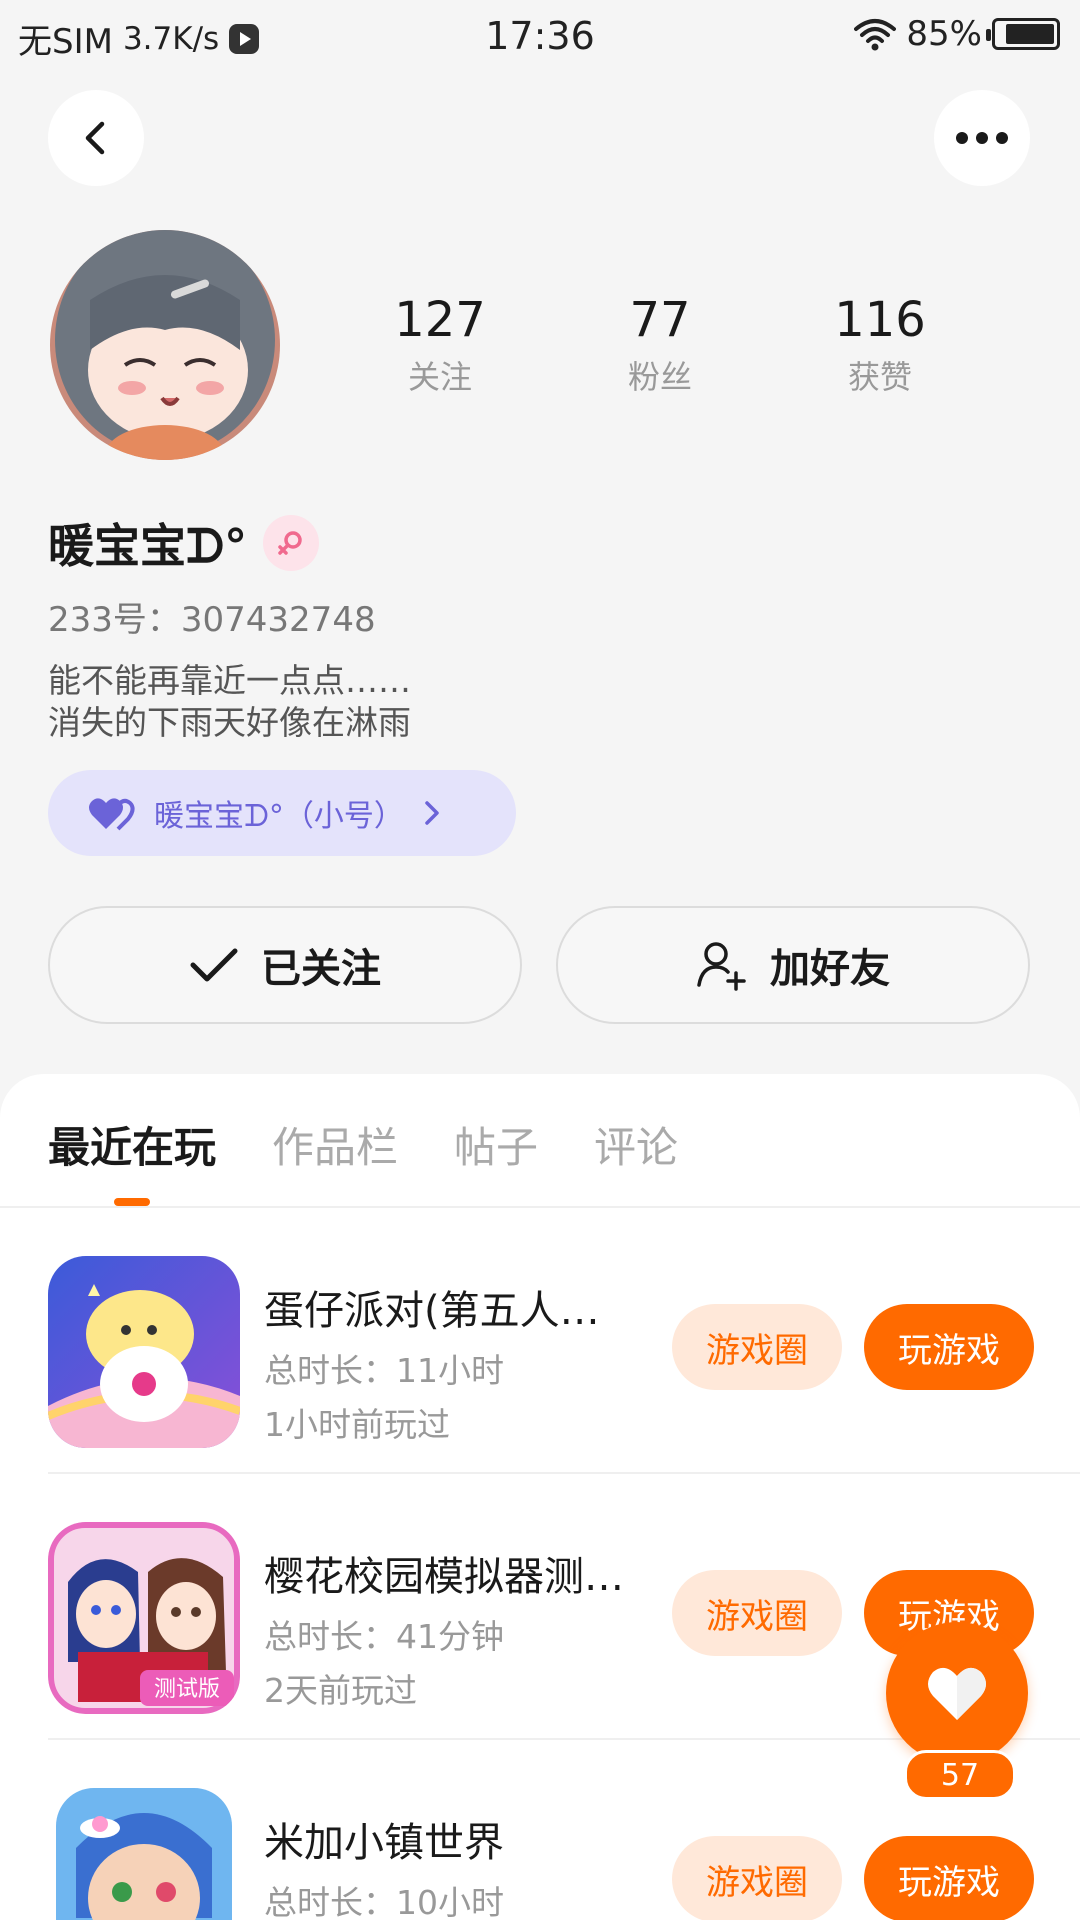 Image resolution: width=1080 pixels, height=1920 pixels. I want to click on profile-stats: 127 关注 77 粉丝 116 获赞, so click(660, 344).